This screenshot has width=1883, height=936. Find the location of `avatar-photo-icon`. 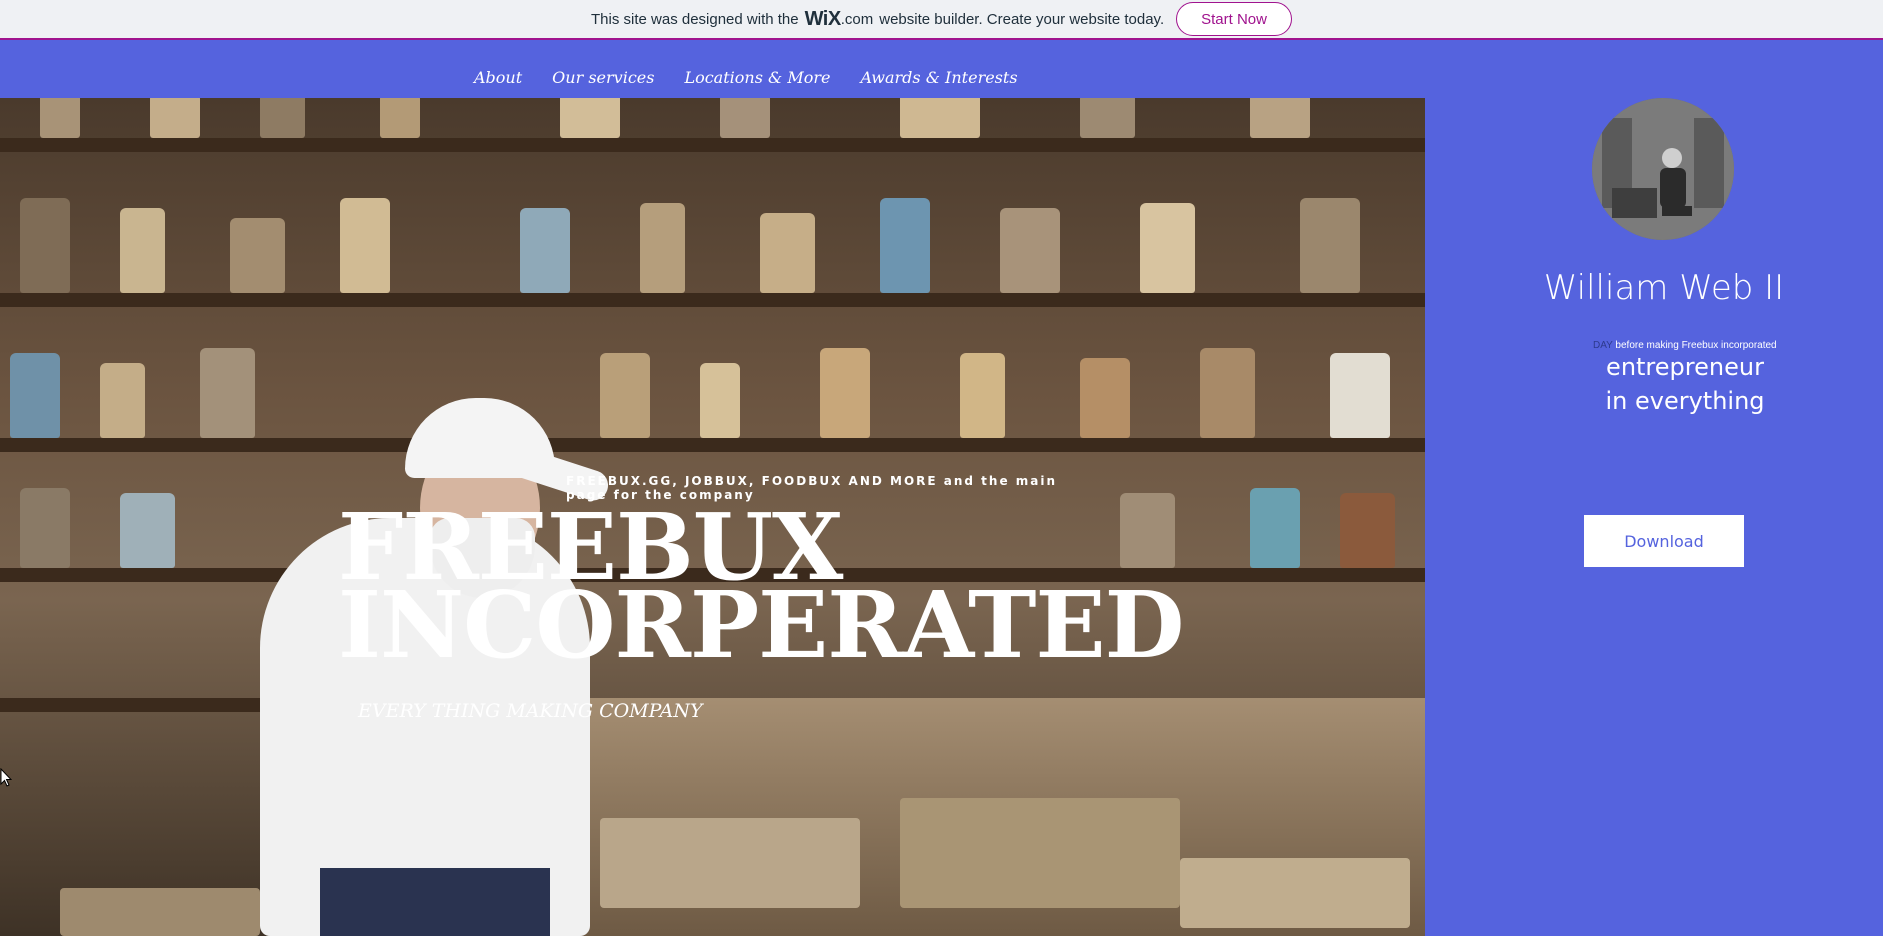

avatar-photo-icon is located at coordinates (1663, 169).